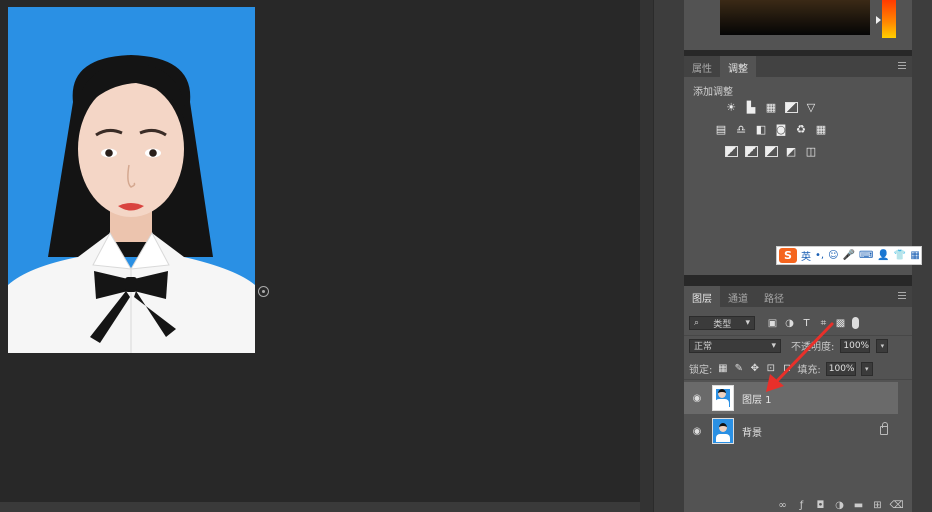 Image resolution: width=932 pixels, height=512 pixels. I want to click on lock-transparent-icon: ▦, so click(722, 368).